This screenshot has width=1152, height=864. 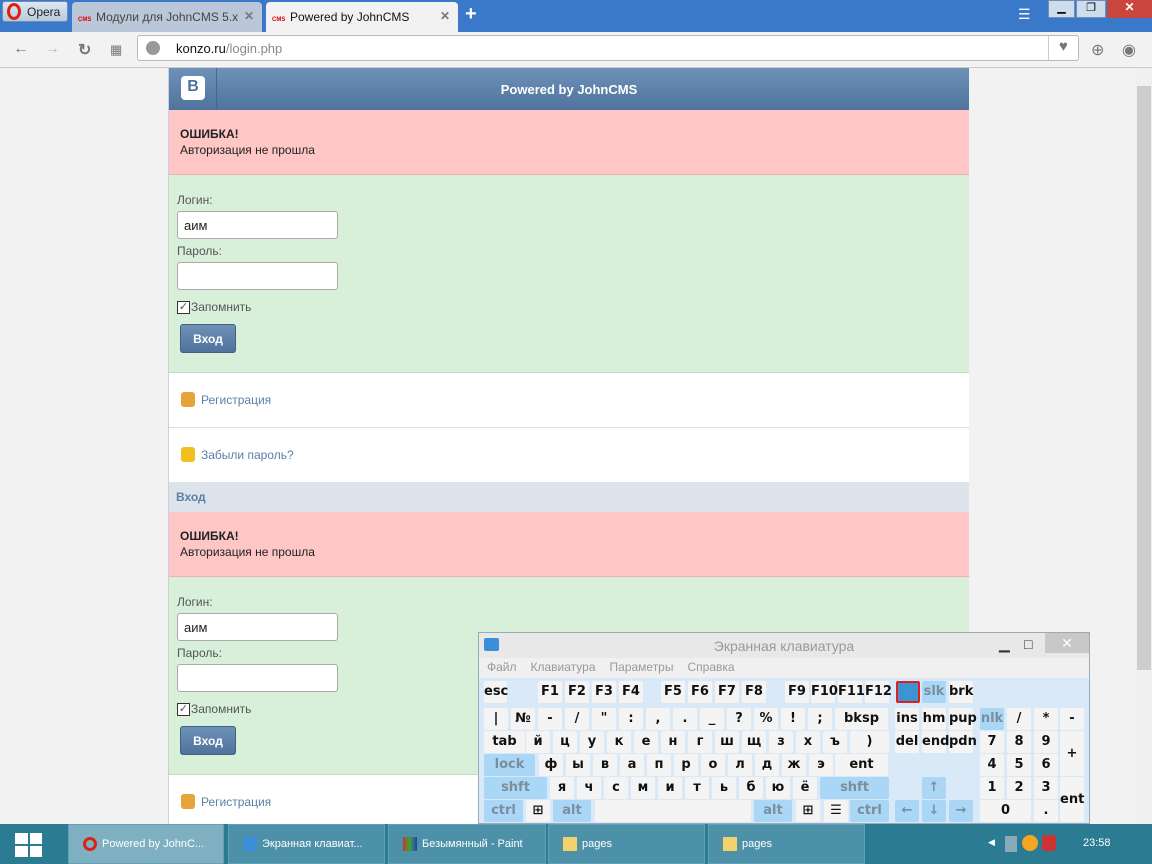 What do you see at coordinates (642, 667) in the screenshot?
I see `menu-parameters: Параметры` at bounding box center [642, 667].